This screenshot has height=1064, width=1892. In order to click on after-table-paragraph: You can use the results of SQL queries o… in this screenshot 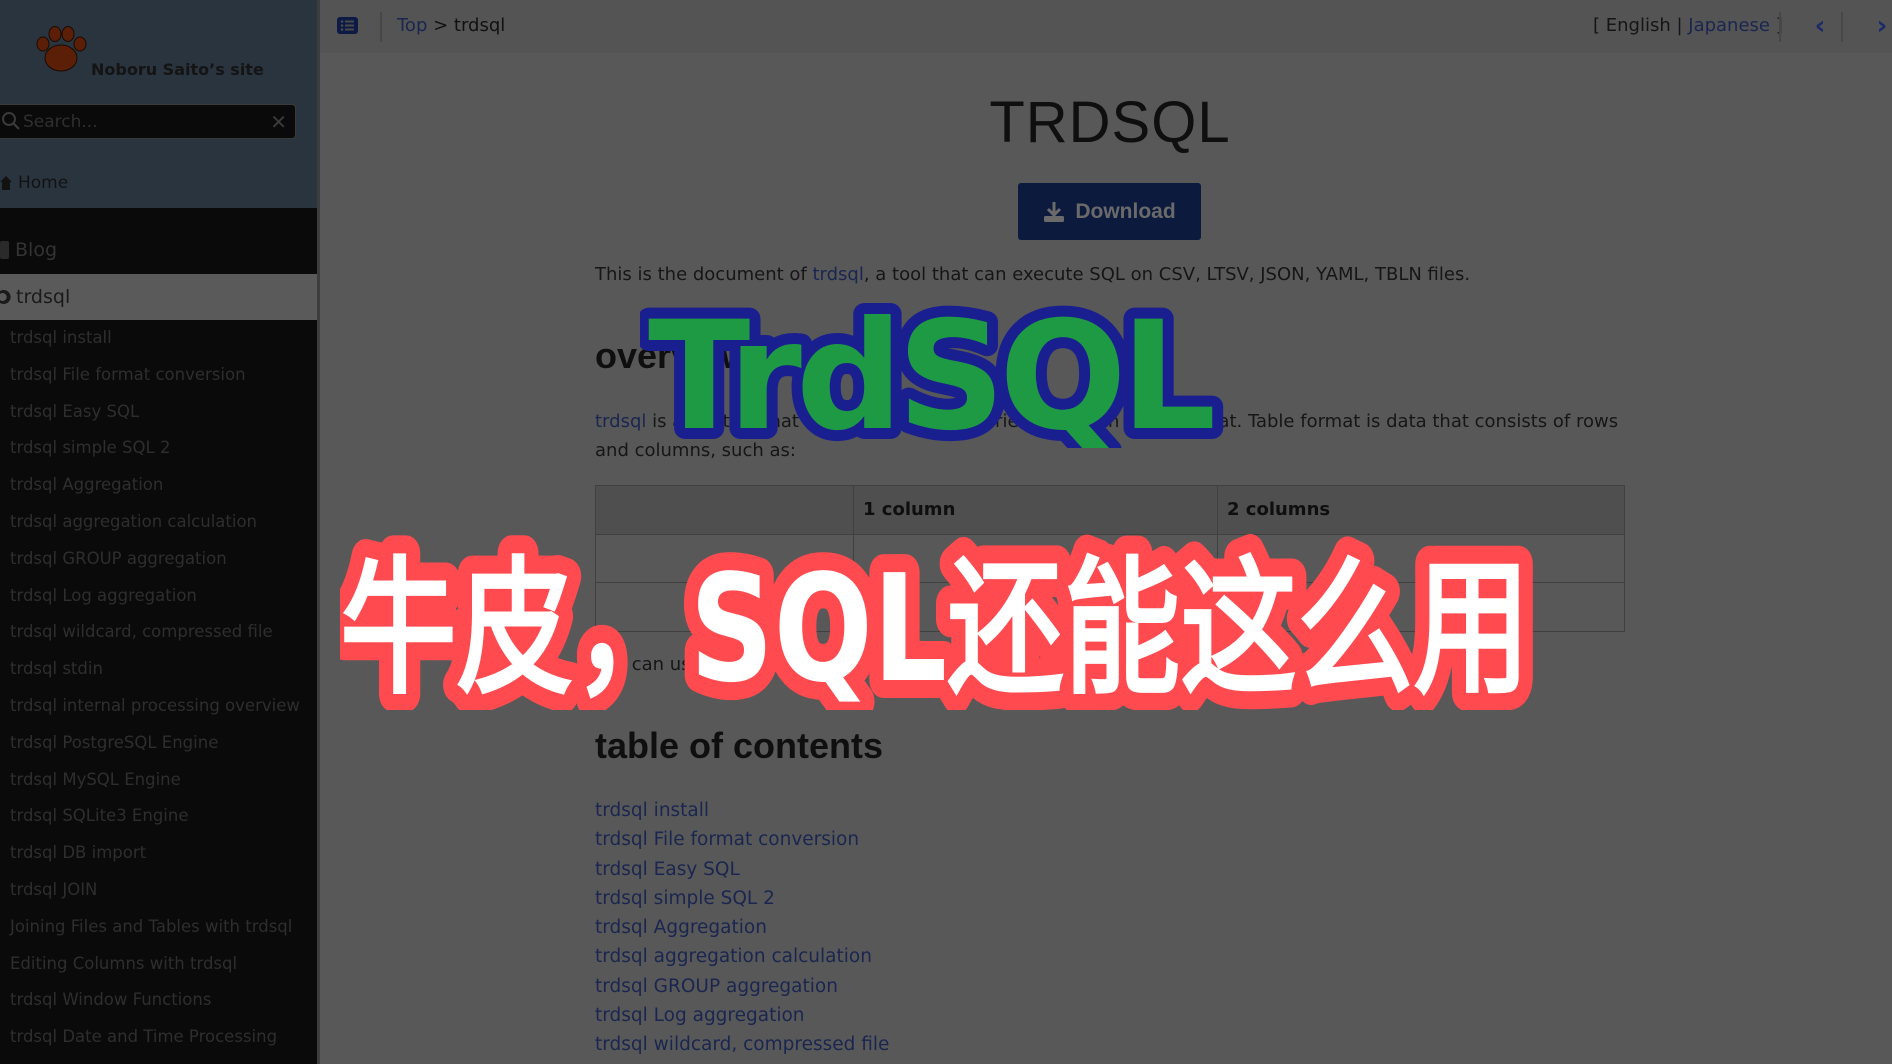, I will do `click(827, 664)`.